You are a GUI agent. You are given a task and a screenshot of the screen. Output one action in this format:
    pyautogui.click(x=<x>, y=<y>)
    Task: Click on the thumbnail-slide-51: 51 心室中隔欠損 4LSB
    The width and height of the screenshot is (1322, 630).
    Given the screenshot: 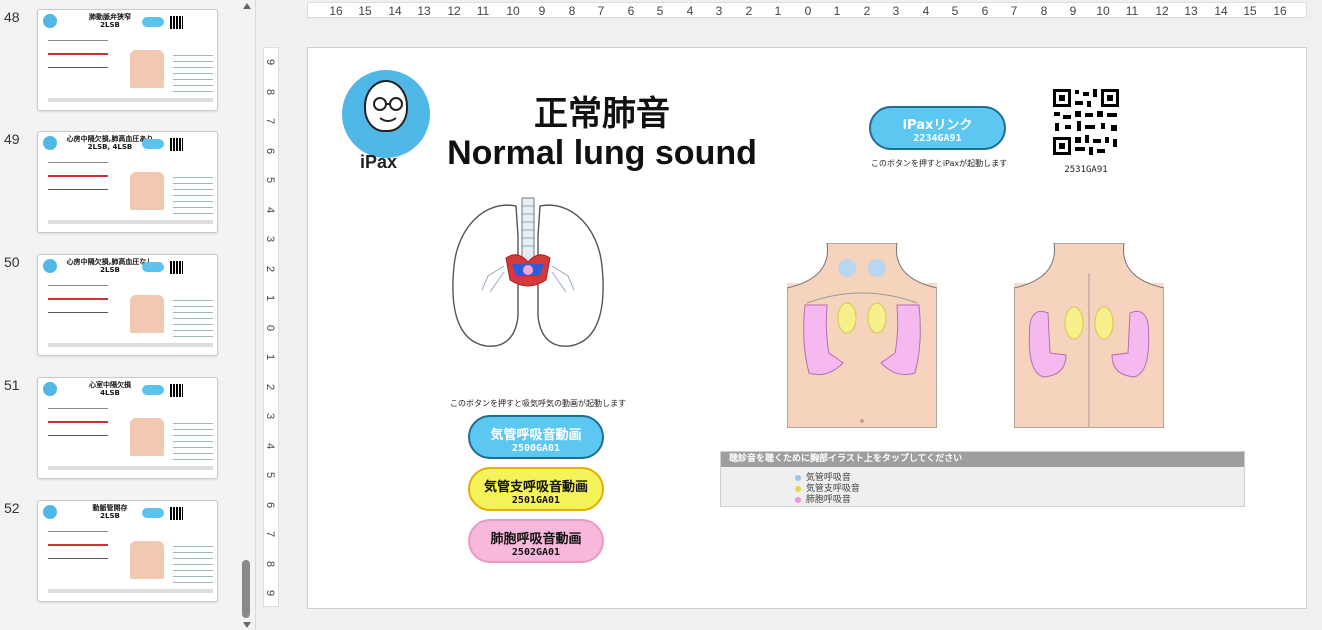 What is the action you would take?
    pyautogui.click(x=120, y=432)
    